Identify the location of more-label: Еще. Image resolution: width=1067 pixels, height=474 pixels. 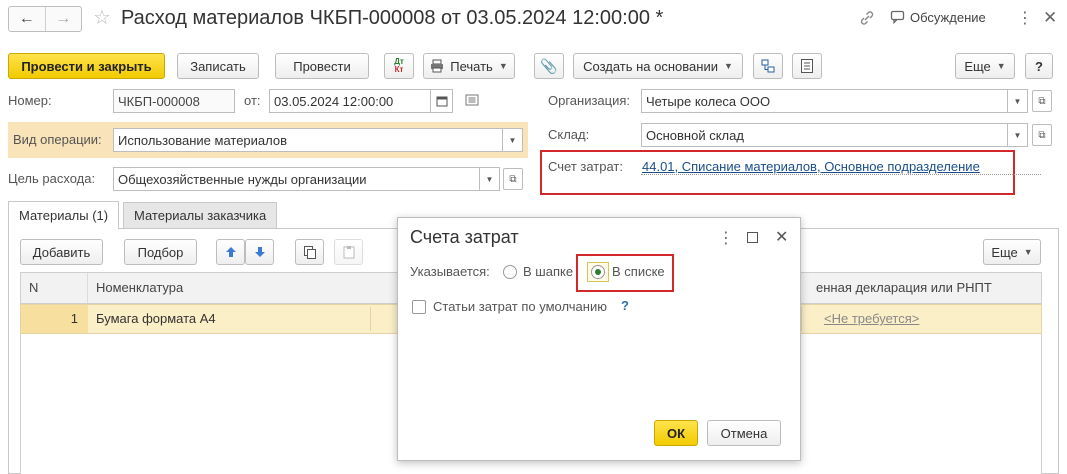
(977, 66).